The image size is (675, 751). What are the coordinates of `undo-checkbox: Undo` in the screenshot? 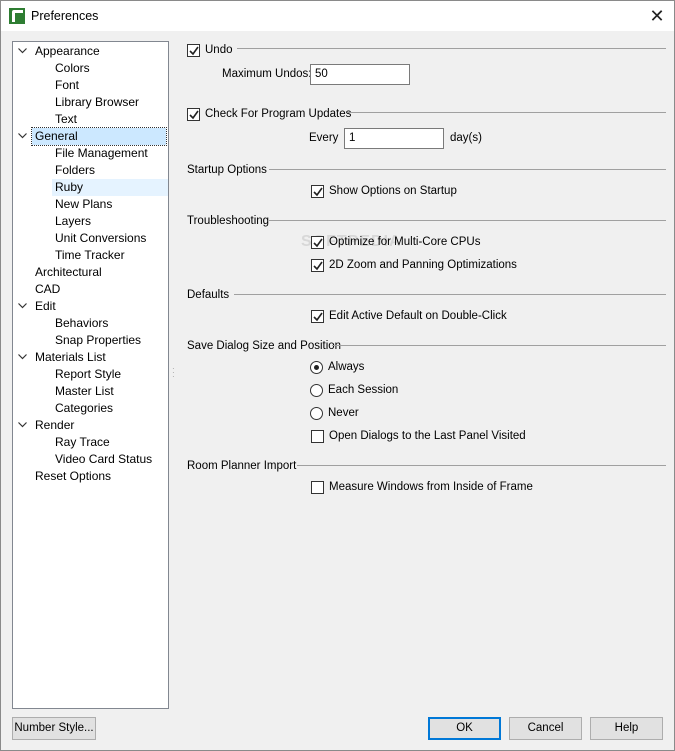 It's located at (210, 50).